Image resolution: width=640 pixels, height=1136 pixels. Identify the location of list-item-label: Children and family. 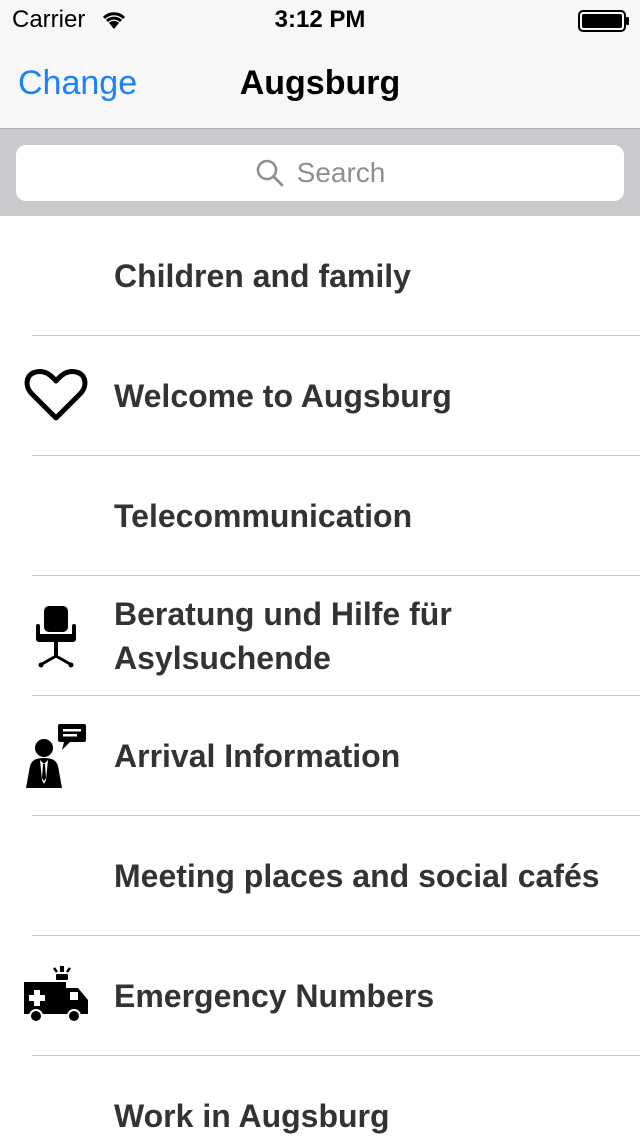
(262, 276).